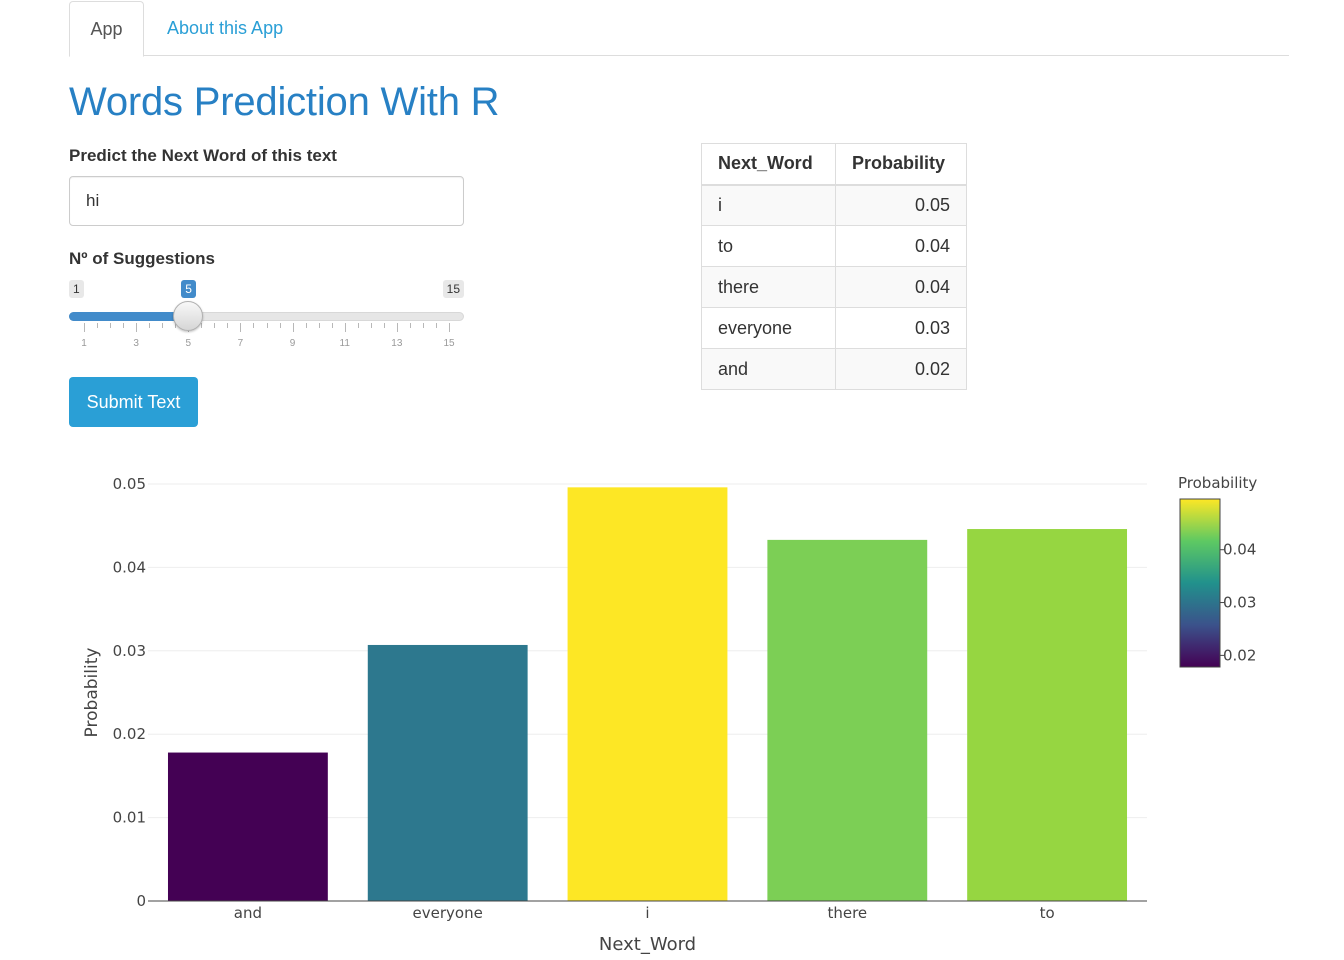 Image resolution: width=1344 pixels, height=960 pixels. What do you see at coordinates (92, 693) in the screenshot?
I see `y-axis-title: Probability` at bounding box center [92, 693].